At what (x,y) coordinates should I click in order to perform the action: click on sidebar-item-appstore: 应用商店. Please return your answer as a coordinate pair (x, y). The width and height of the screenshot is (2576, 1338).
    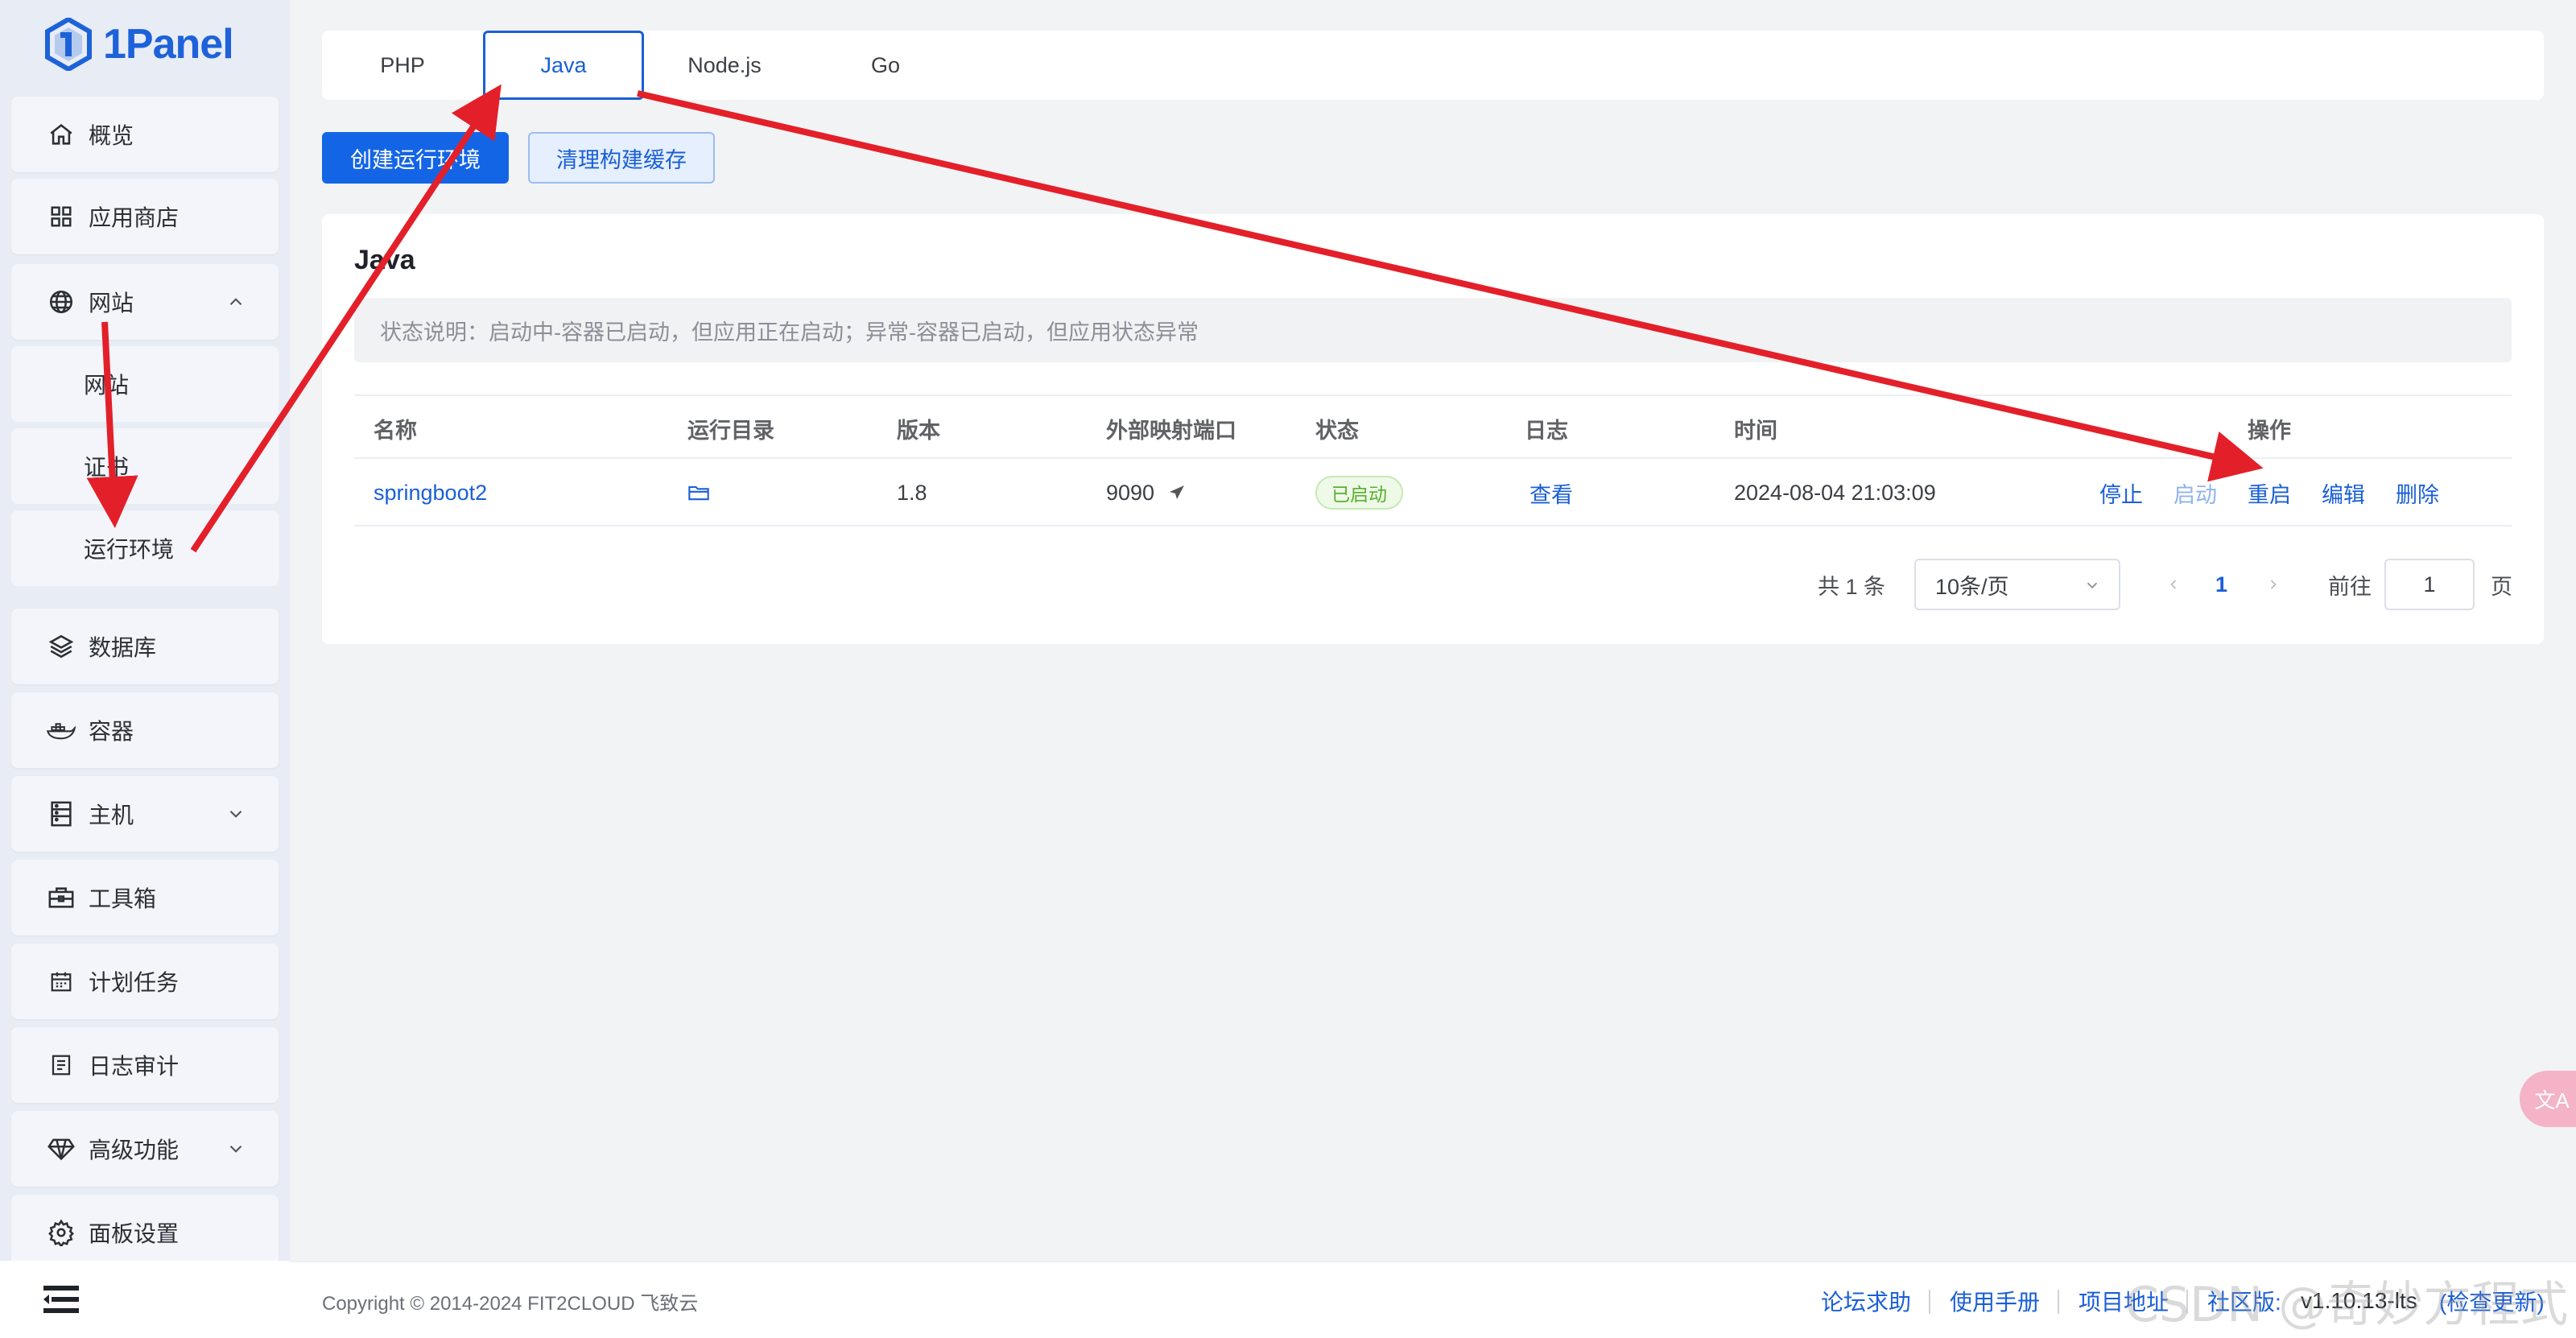
    Looking at the image, I should click on (145, 217).